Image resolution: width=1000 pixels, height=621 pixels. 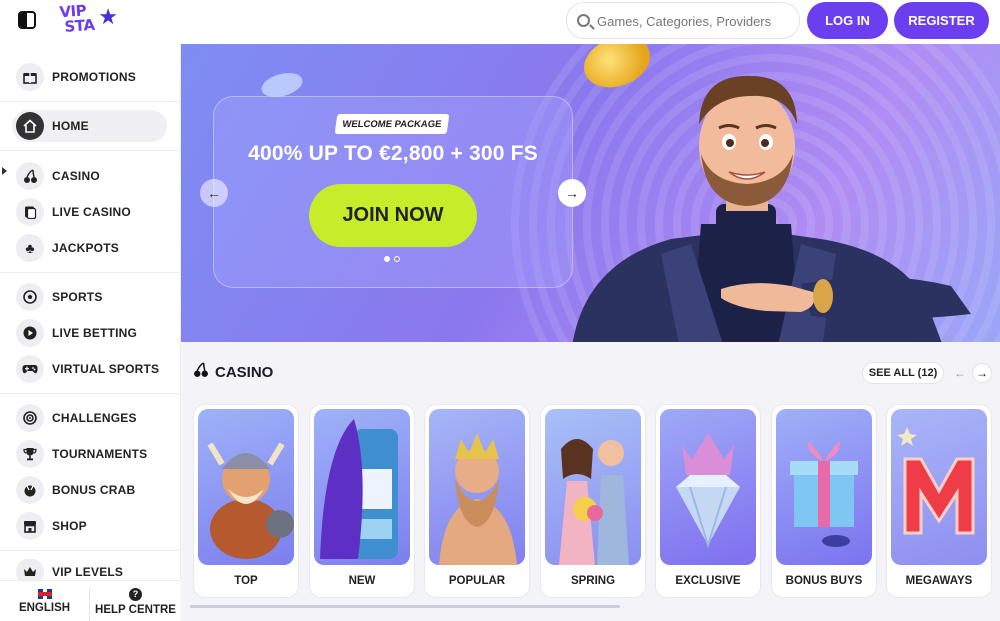 I want to click on letter-m-illustration, so click(x=939, y=487).